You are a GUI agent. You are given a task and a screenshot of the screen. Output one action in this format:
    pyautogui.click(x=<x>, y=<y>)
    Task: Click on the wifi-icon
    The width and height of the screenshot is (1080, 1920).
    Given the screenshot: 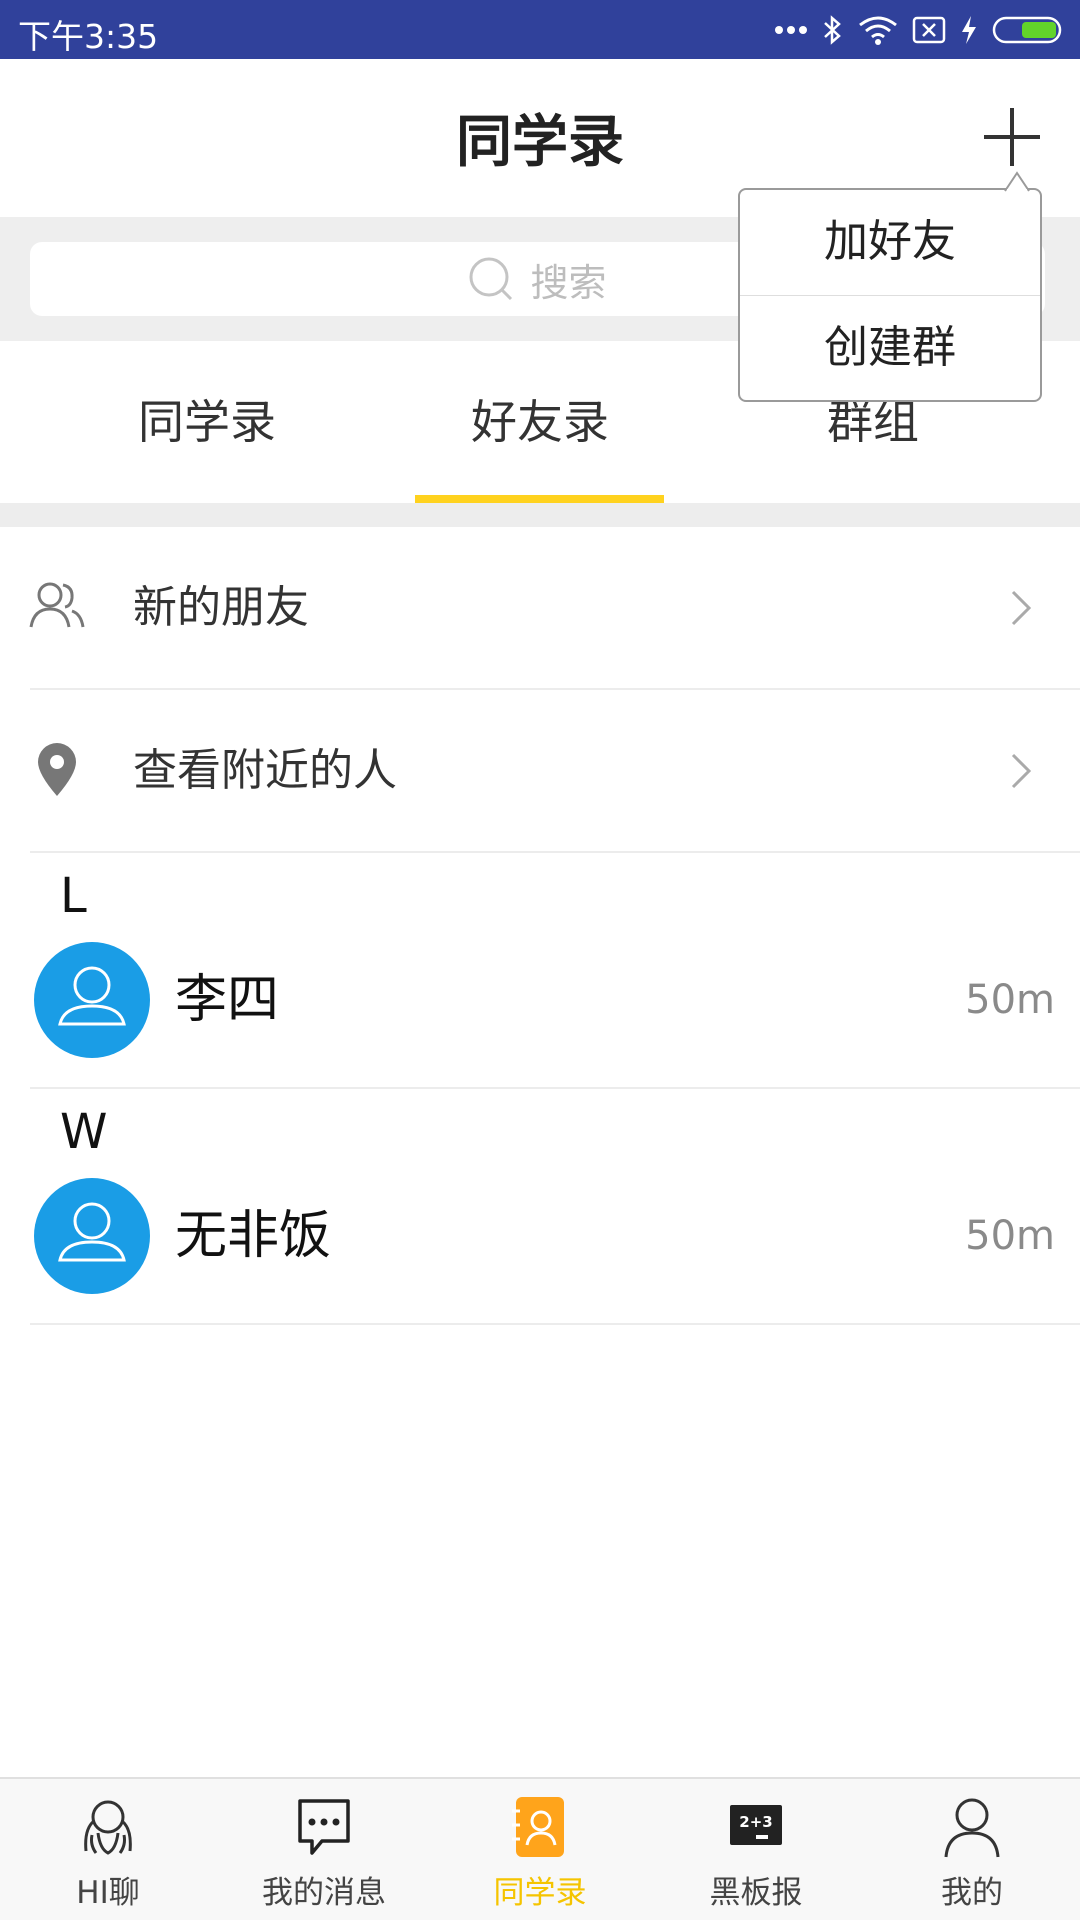 What is the action you would take?
    pyautogui.click(x=878, y=30)
    